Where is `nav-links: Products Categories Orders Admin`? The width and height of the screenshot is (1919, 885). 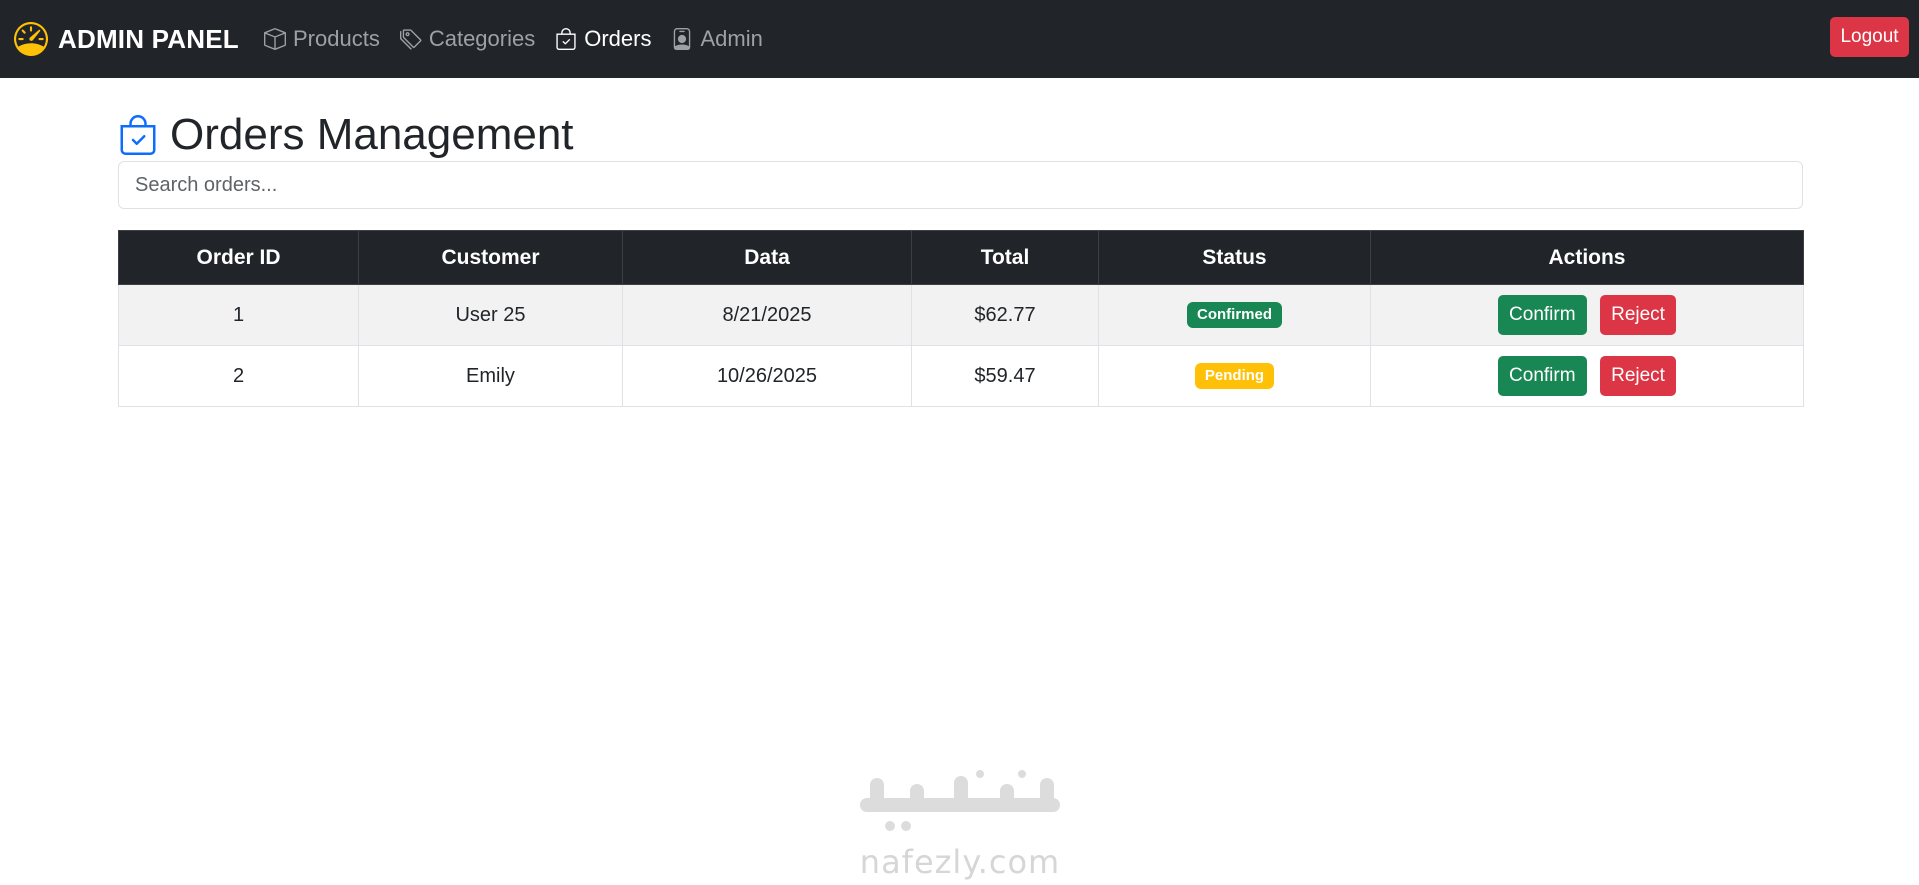 nav-links: Products Categories Orders Admin is located at coordinates (513, 39).